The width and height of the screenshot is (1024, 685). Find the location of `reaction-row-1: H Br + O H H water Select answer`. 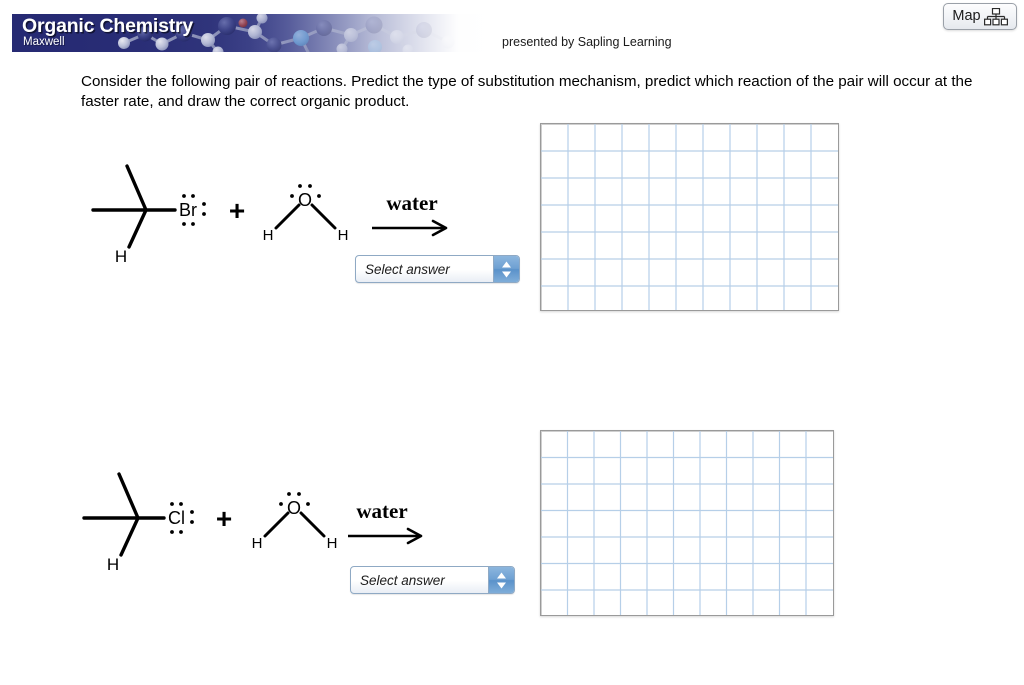

reaction-row-1: H Br + O H H water Select answer is located at coordinates (310, 216).